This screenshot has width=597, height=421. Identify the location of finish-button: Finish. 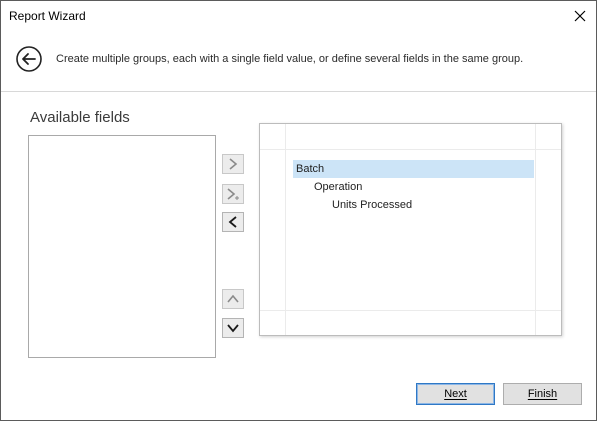
(542, 394).